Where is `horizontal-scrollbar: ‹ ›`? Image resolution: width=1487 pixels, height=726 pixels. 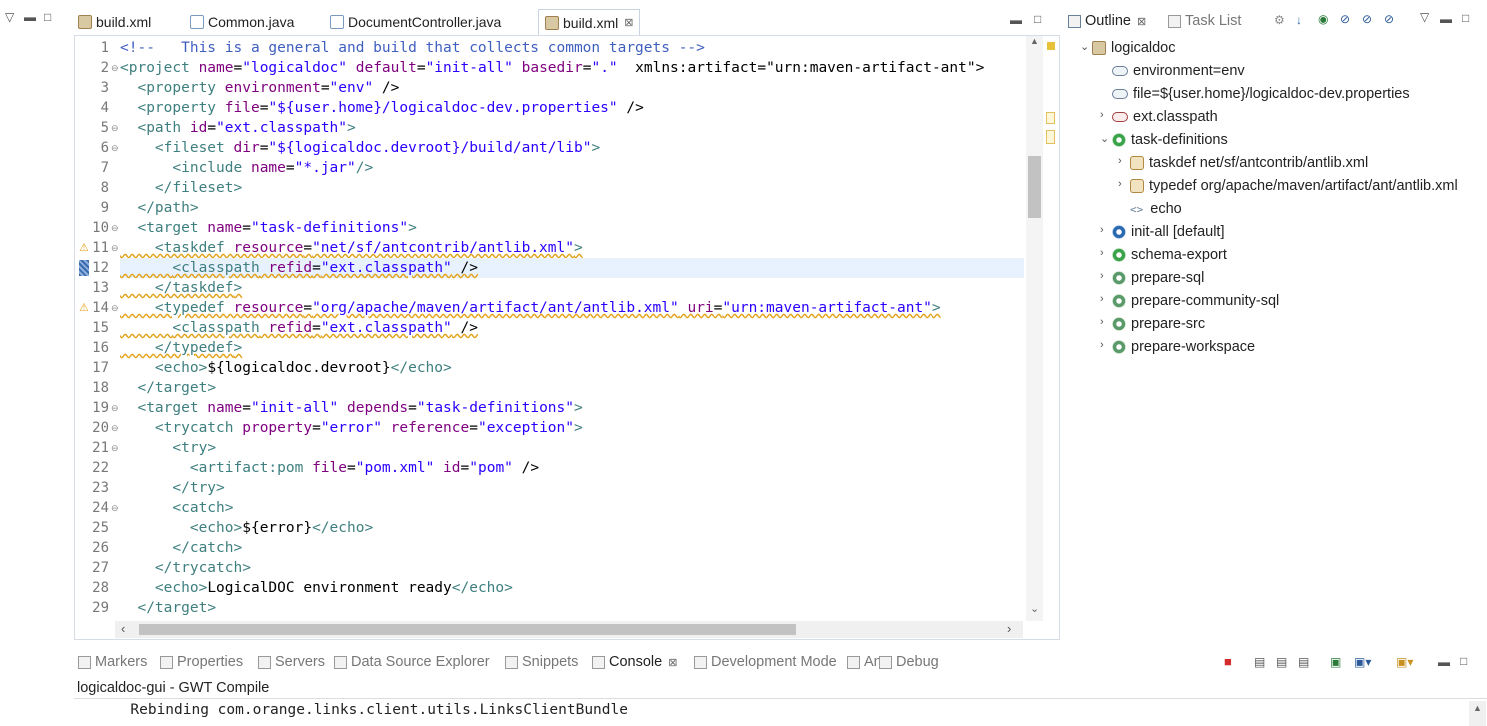
horizontal-scrollbar: ‹ › is located at coordinates (569, 629).